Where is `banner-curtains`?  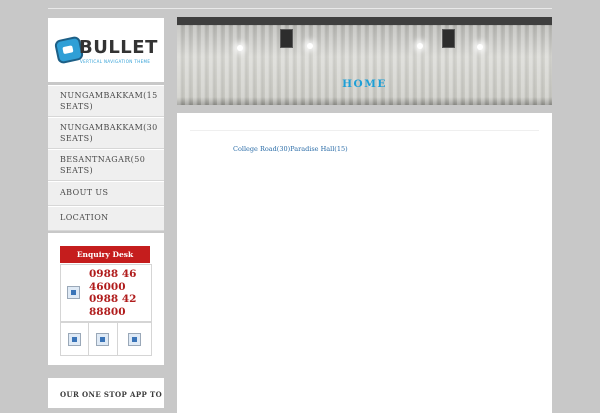 banner-curtains is located at coordinates (364, 65).